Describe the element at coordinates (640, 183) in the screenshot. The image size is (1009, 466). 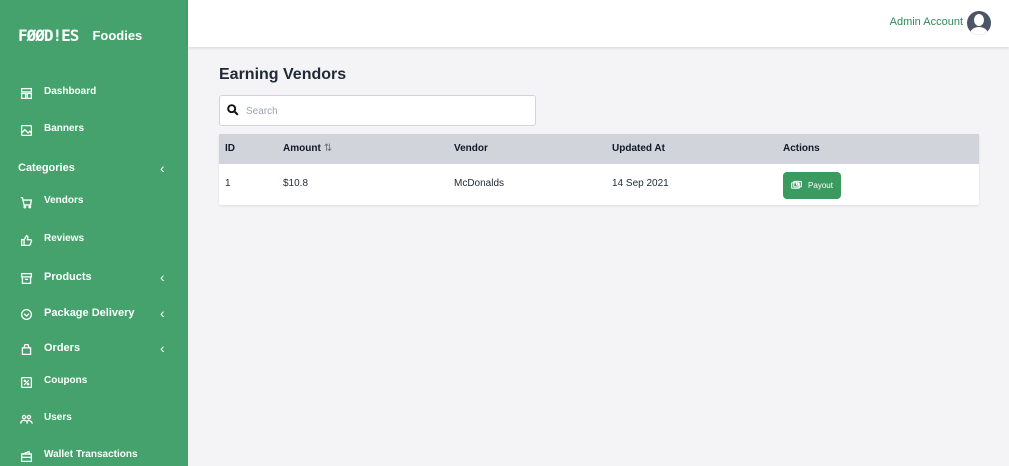
I see `cell-updated-at: 14 Sep 2021` at that location.